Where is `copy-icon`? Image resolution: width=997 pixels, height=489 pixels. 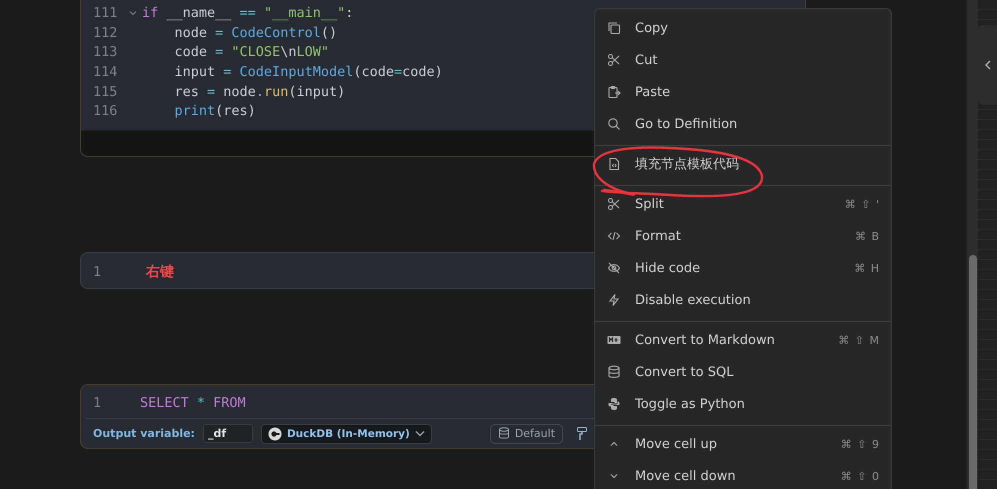 copy-icon is located at coordinates (614, 28).